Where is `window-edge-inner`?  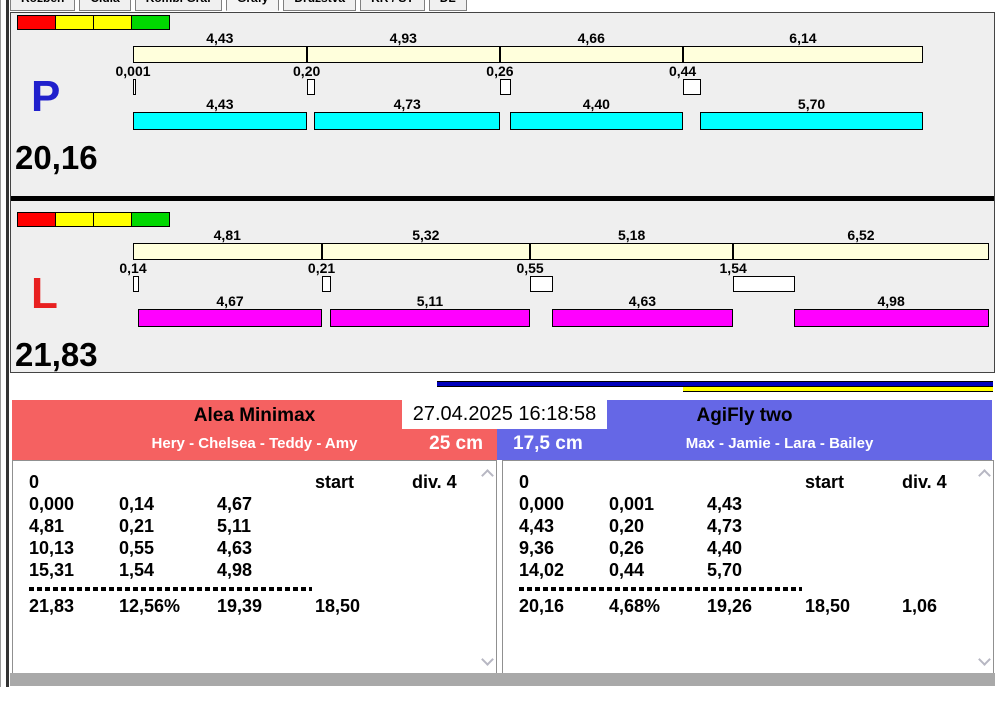
window-edge-inner is located at coordinates (7, 343).